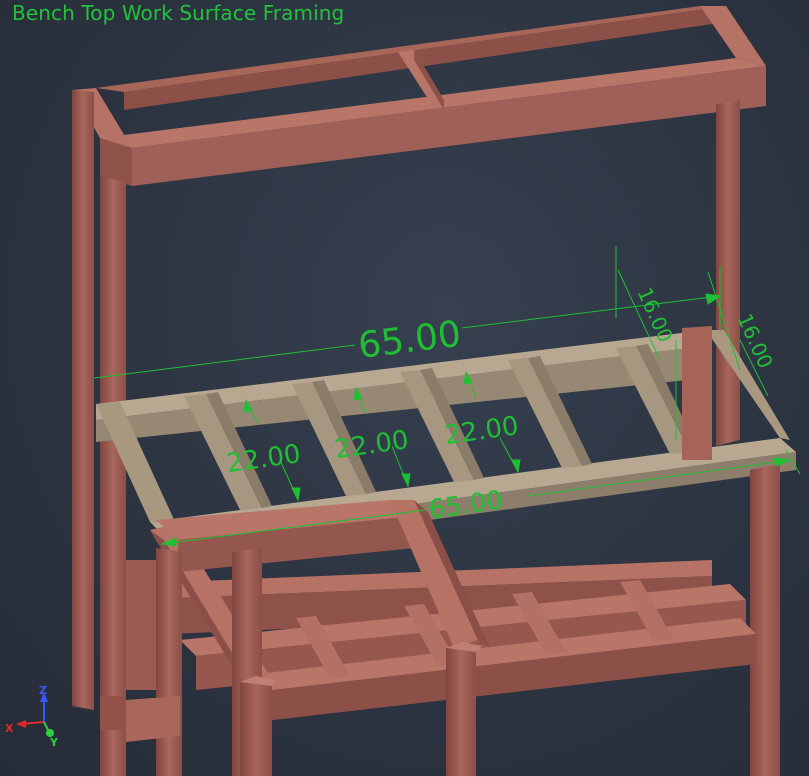 This screenshot has height=776, width=809. I want to click on axis-triad: Z X Y, so click(32, 716).